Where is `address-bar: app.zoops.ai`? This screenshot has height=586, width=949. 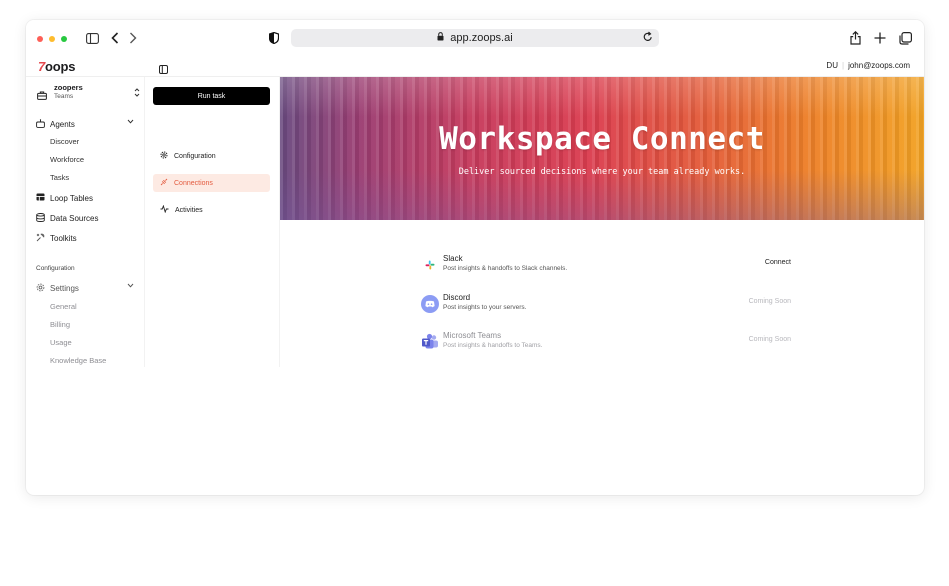 address-bar: app.zoops.ai is located at coordinates (475, 38).